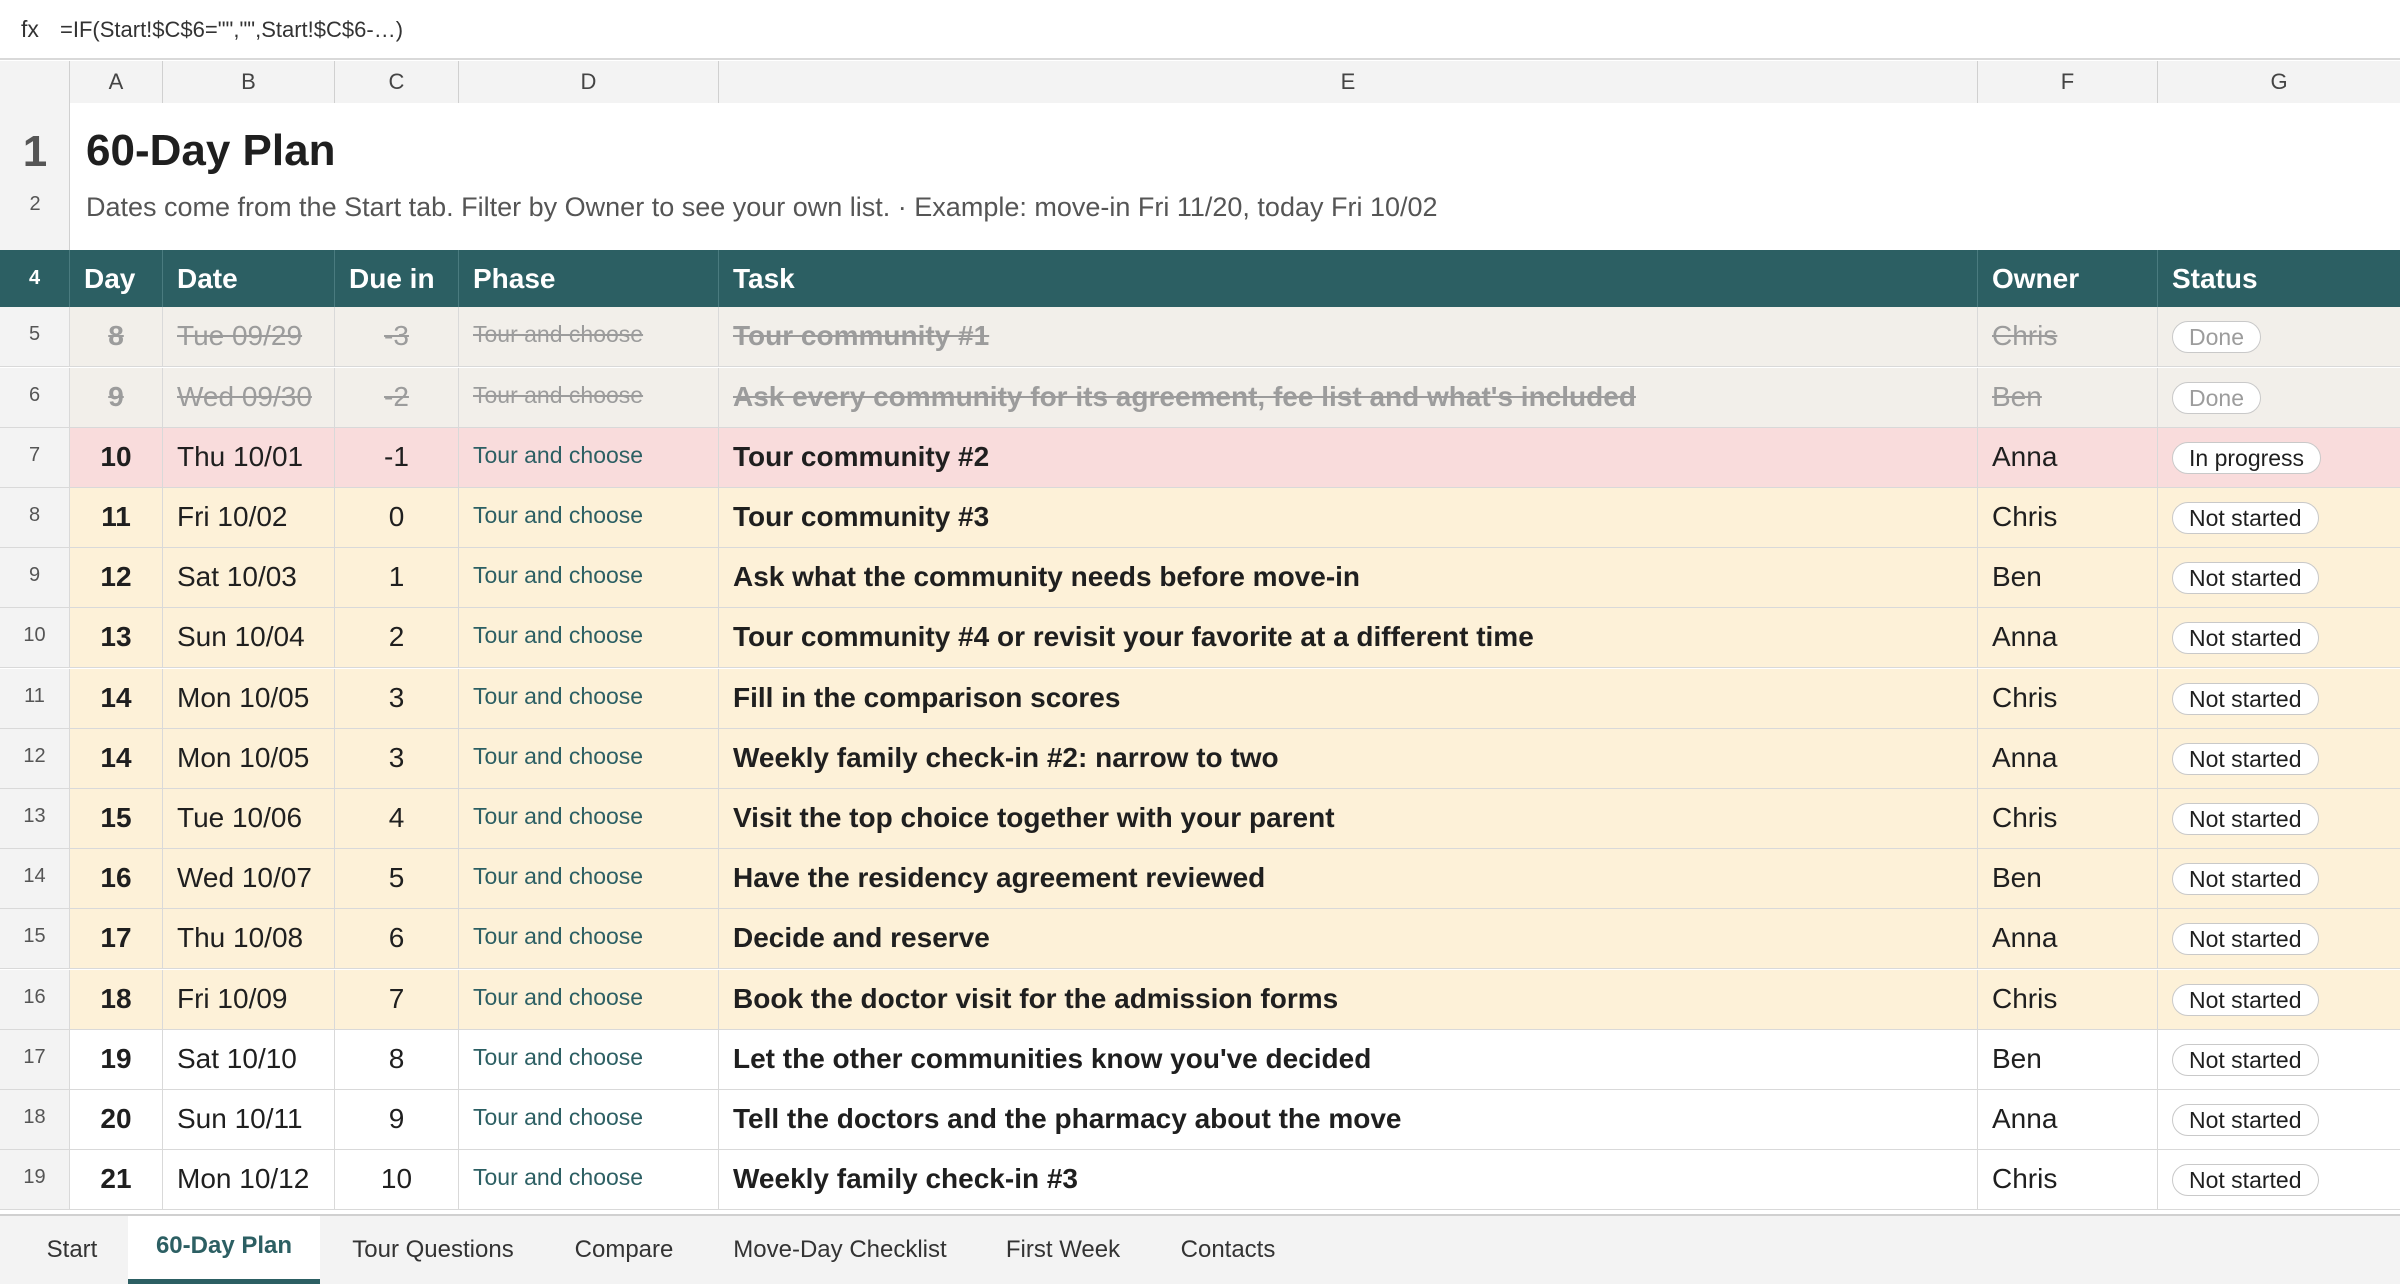  I want to click on cell-day: 12, so click(116, 577).